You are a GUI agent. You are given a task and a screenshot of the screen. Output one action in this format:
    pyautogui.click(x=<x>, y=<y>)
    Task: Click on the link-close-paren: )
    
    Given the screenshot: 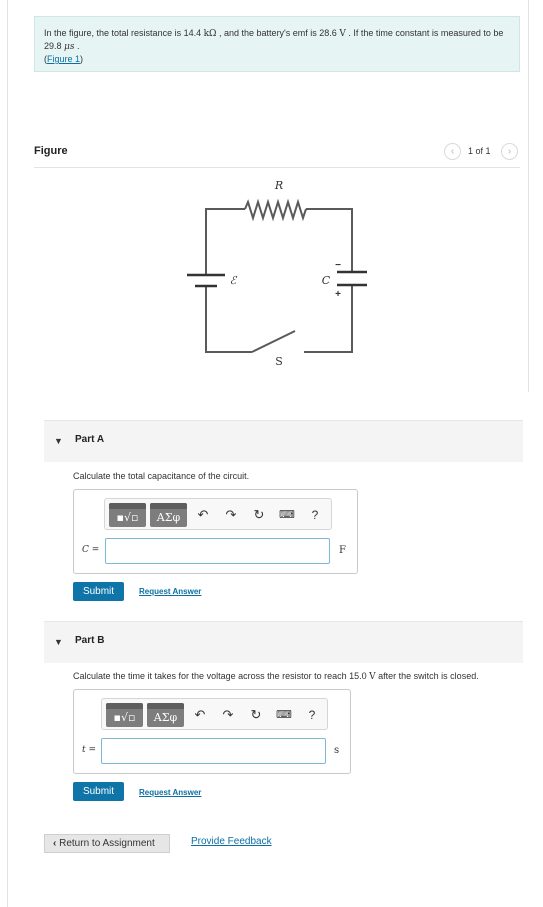 What is the action you would take?
    pyautogui.click(x=82, y=59)
    